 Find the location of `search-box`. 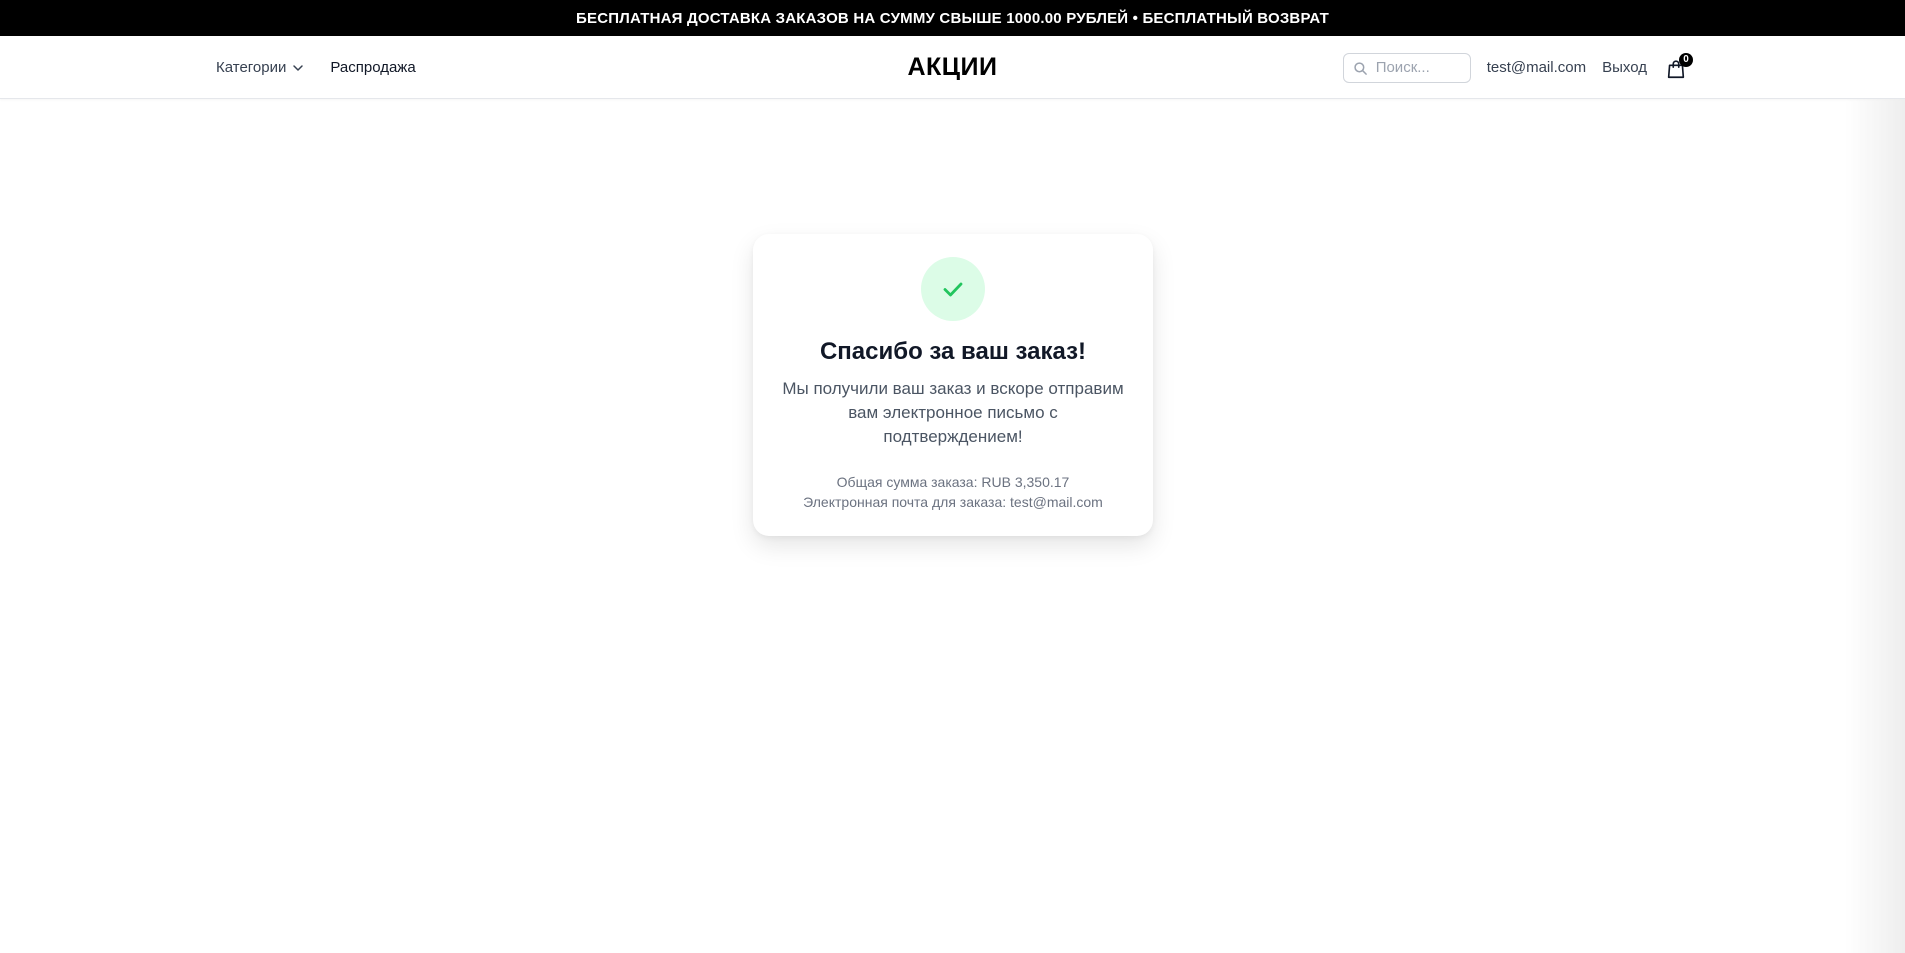

search-box is located at coordinates (1406, 67).